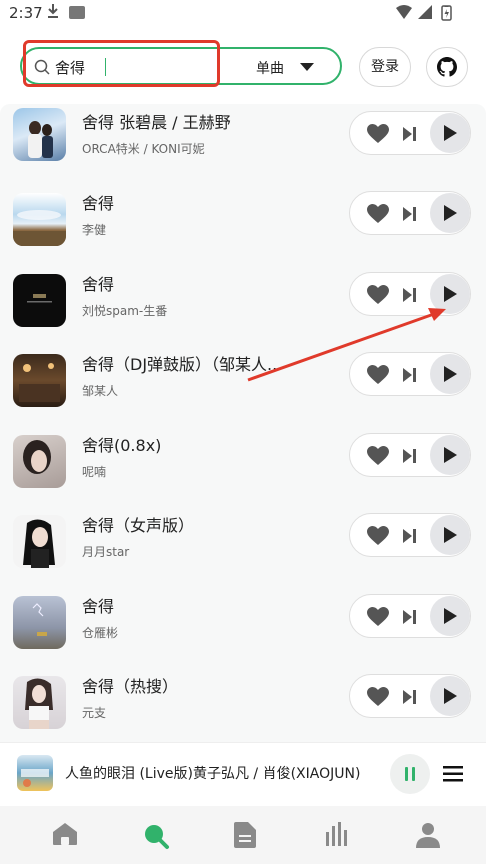 The width and height of the screenshot is (486, 864). What do you see at coordinates (94, 713) in the screenshot?
I see `song-artist: 元支` at bounding box center [94, 713].